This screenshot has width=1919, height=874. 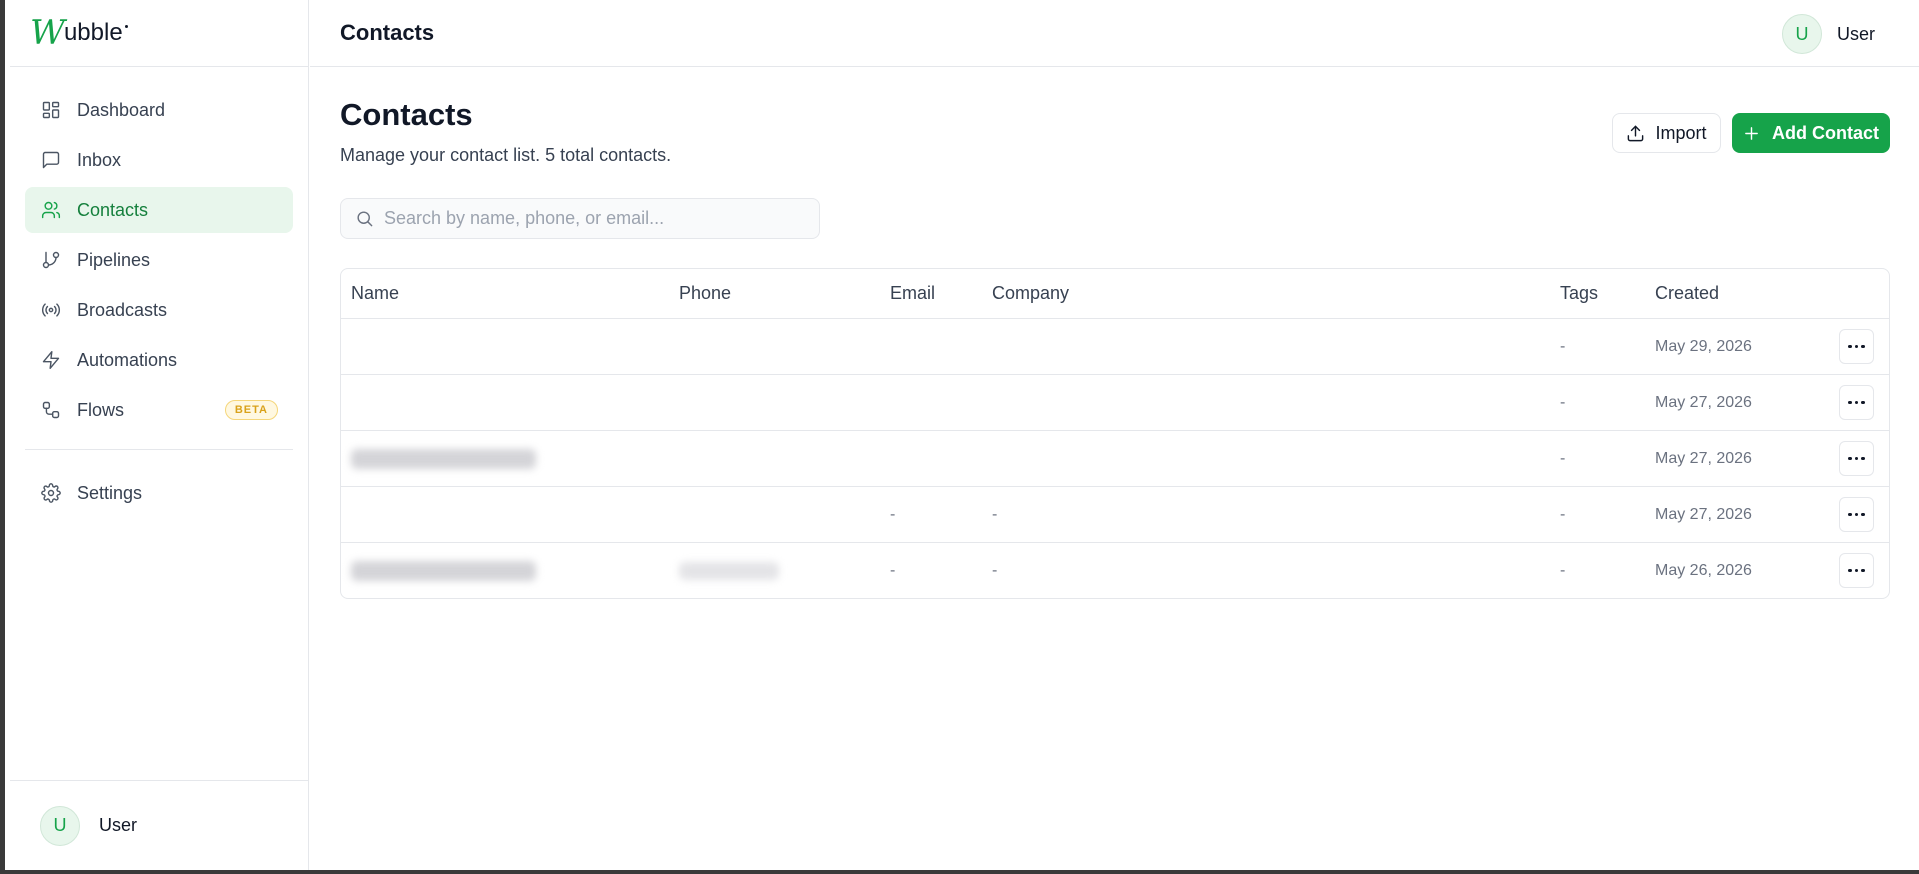 I want to click on sidebar-item-label: Pipelines, so click(x=114, y=259).